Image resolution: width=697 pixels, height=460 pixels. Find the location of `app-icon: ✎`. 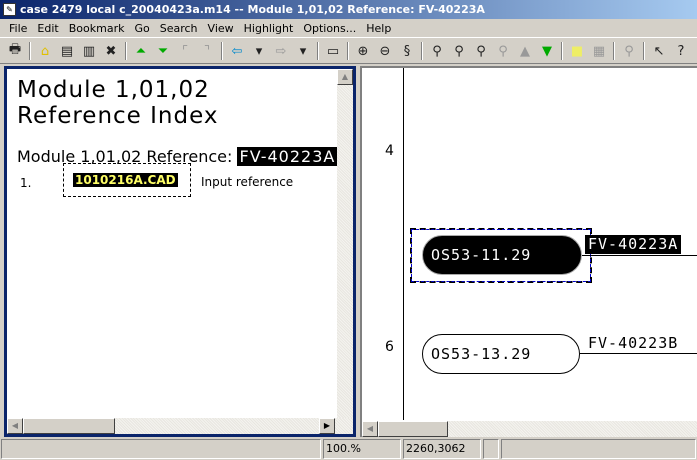

app-icon: ✎ is located at coordinates (9, 9).